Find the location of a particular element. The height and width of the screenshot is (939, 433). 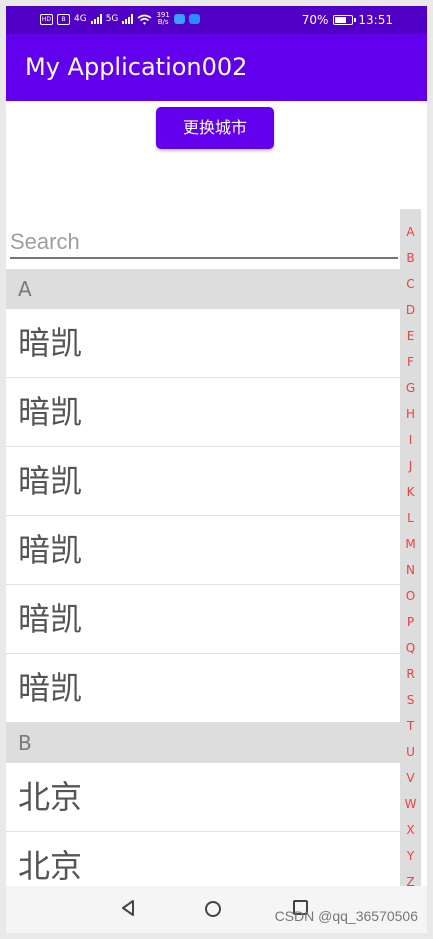

index-letter-i: I is located at coordinates (410, 440).